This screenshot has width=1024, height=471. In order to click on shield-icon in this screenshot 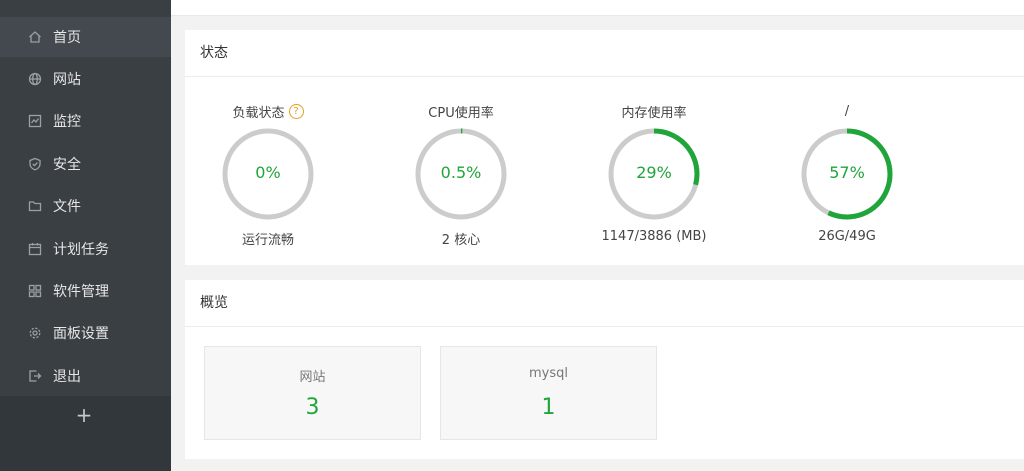, I will do `click(35, 164)`.